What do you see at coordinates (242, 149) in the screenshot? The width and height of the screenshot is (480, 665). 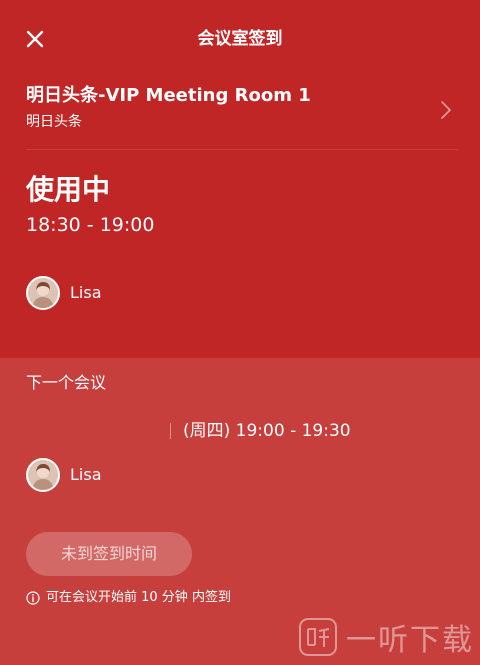 I see `divider` at bounding box center [242, 149].